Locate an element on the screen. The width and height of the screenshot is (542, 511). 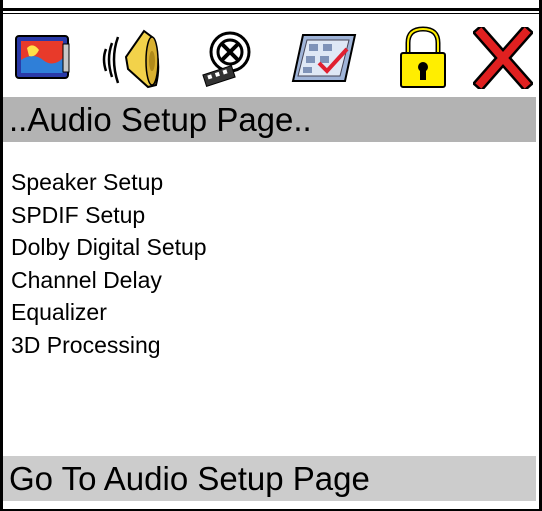
video-setup-button is located at coordinates (229, 58).